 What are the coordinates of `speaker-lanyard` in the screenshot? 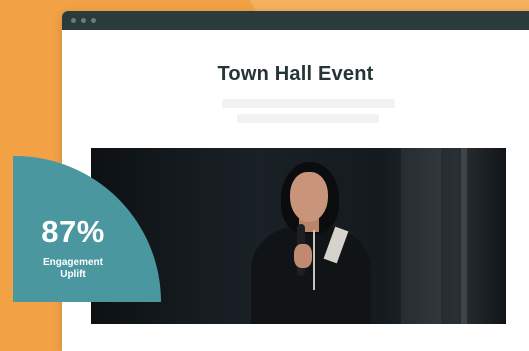 It's located at (314, 260).